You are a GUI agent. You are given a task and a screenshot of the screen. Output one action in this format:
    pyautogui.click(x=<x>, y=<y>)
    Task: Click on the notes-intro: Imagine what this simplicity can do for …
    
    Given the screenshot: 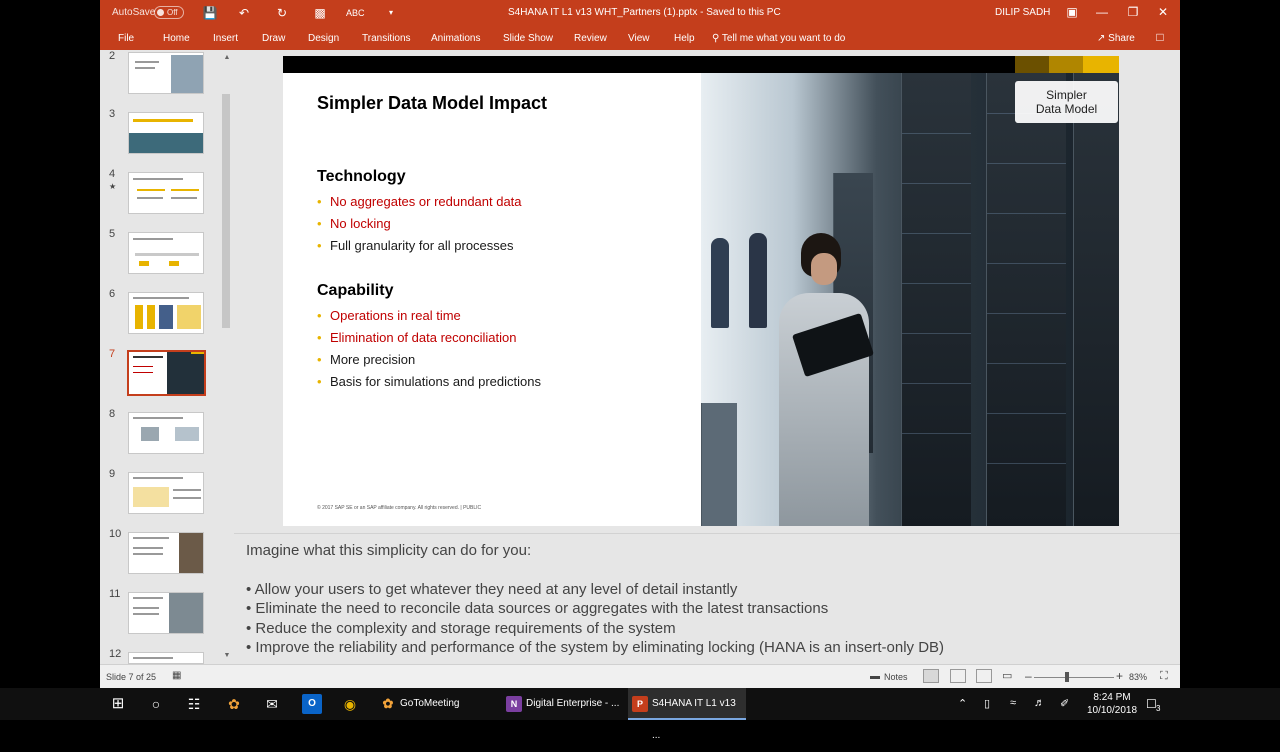 What is the action you would take?
    pyautogui.click(x=389, y=550)
    